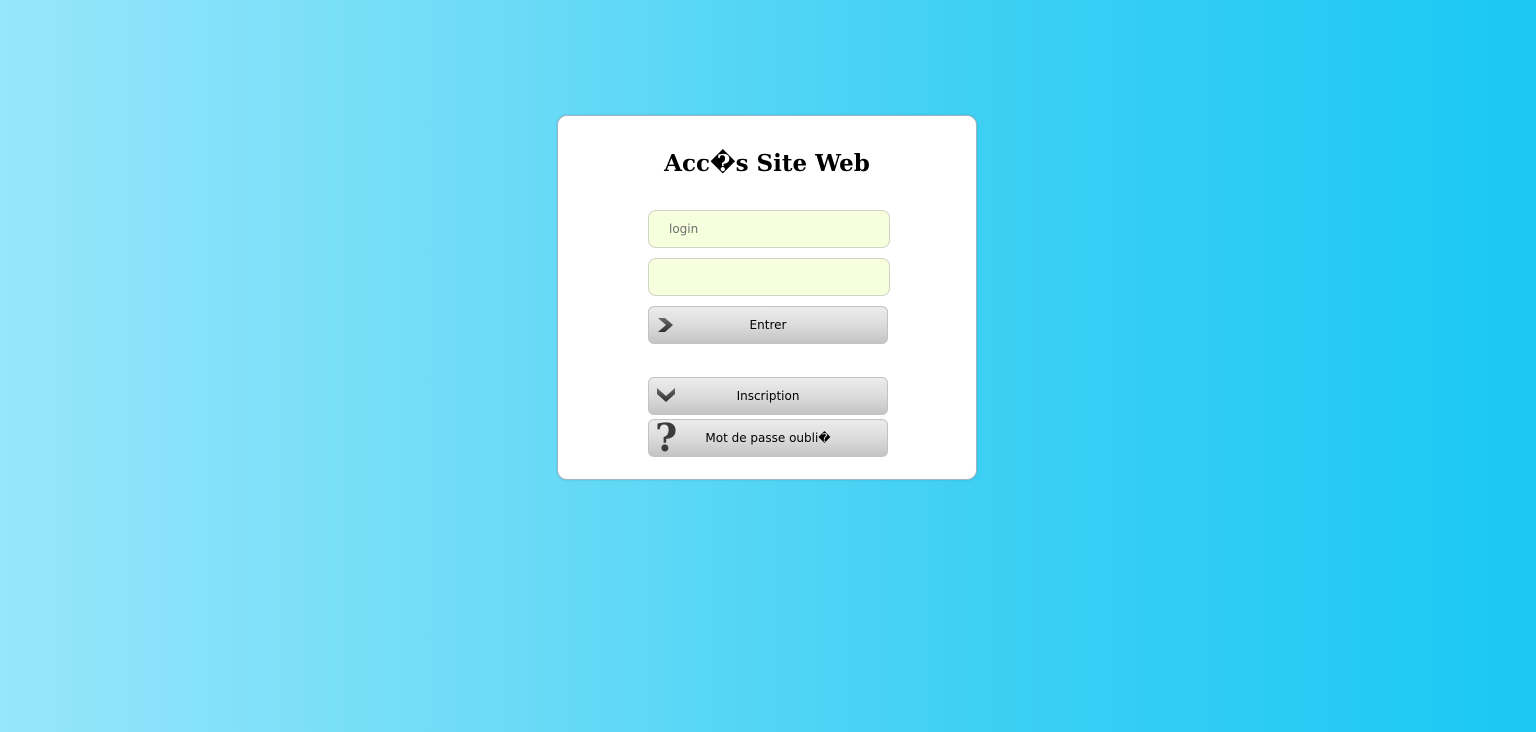  I want to click on signup-button: Inscription, so click(768, 396).